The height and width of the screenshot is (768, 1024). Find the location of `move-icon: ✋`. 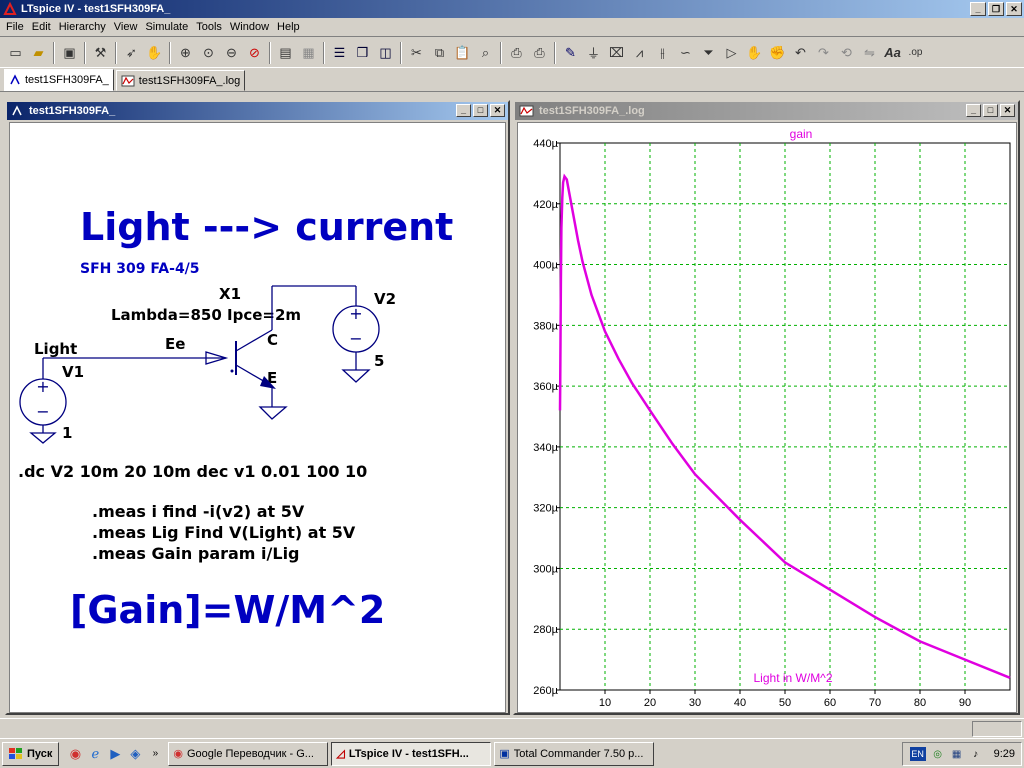

move-icon: ✋ is located at coordinates (754, 52).